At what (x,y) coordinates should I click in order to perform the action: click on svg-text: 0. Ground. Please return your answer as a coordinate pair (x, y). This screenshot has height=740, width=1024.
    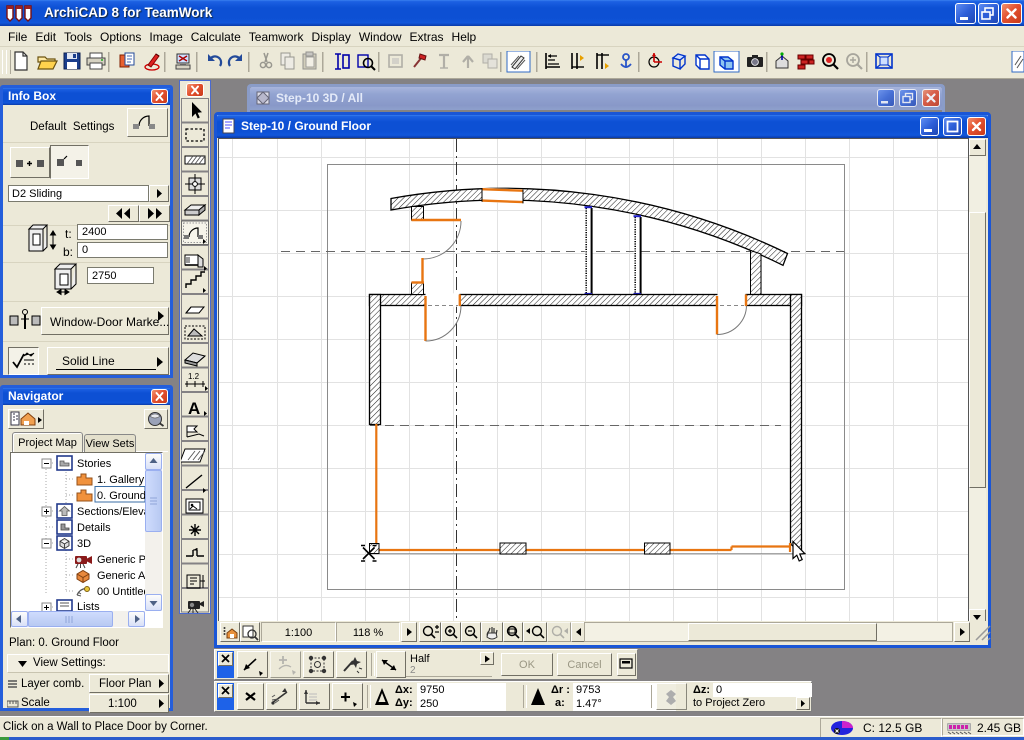
    Looking at the image, I should click on (121, 496).